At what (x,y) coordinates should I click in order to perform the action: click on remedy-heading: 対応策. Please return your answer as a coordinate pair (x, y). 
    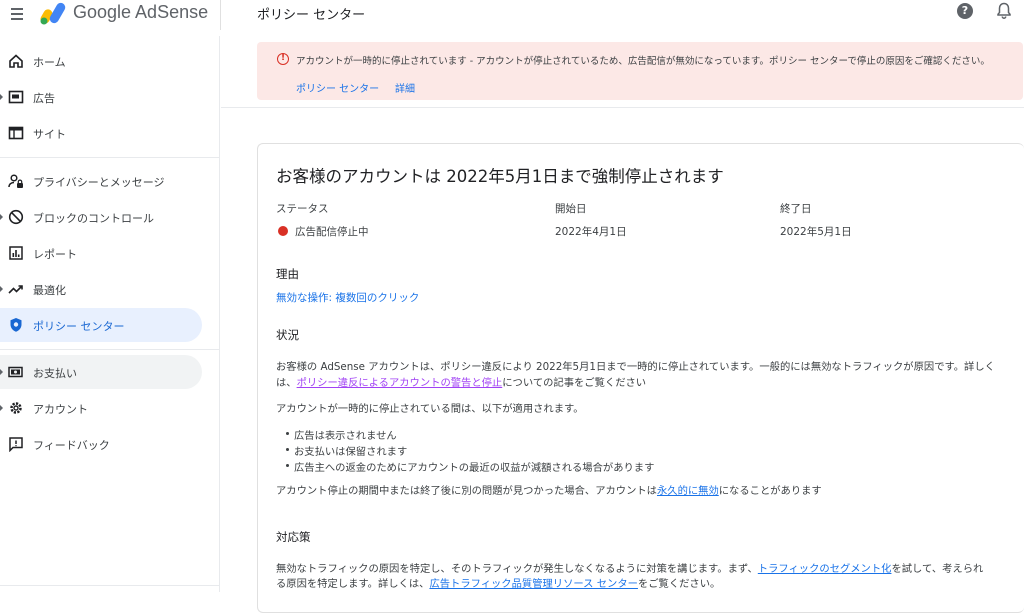
    Looking at the image, I should click on (293, 537).